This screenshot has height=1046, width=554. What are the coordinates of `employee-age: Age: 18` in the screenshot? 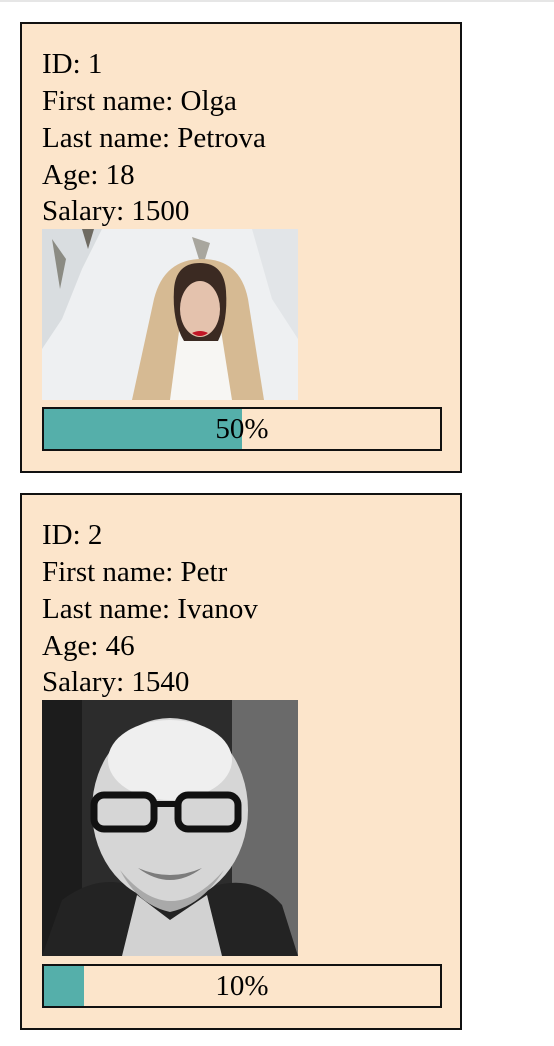 It's located at (88, 175).